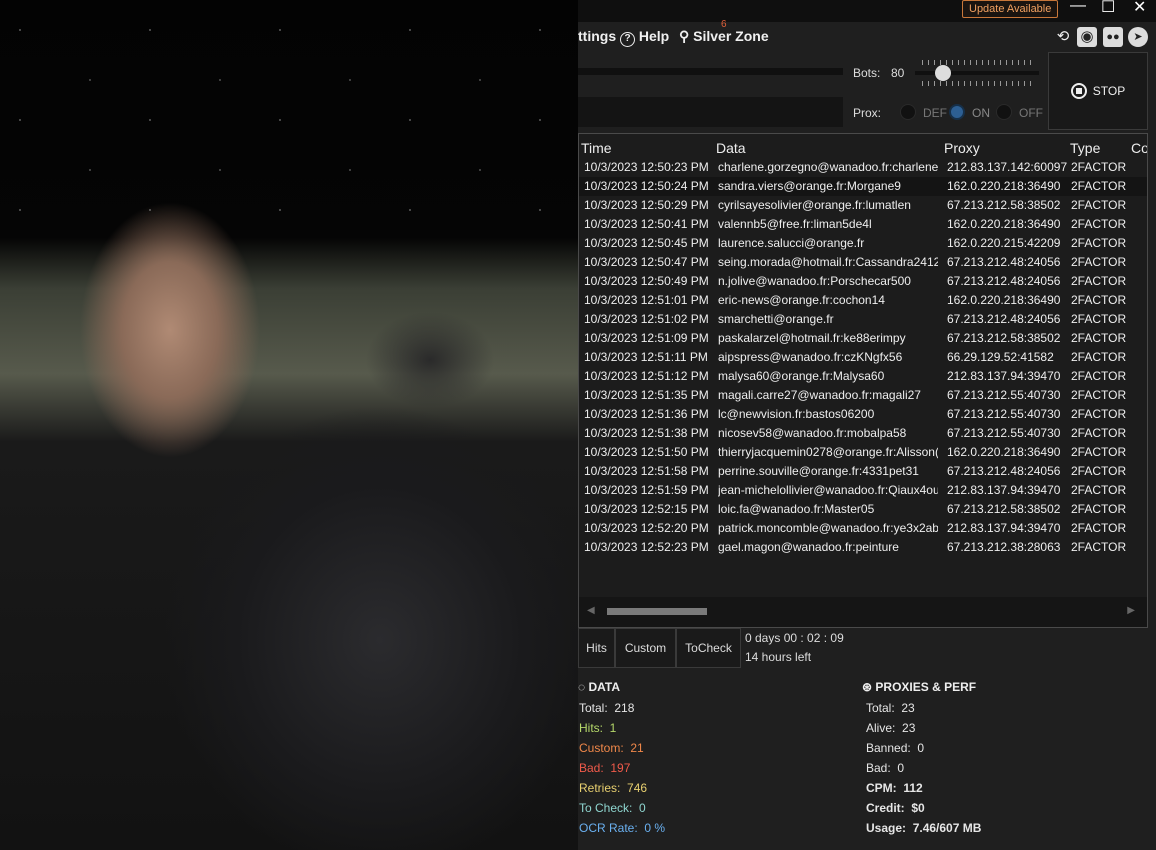 This screenshot has width=1156, height=850. I want to click on cell-time: 10/3/2023 12:50:24 PM, so click(646, 186).